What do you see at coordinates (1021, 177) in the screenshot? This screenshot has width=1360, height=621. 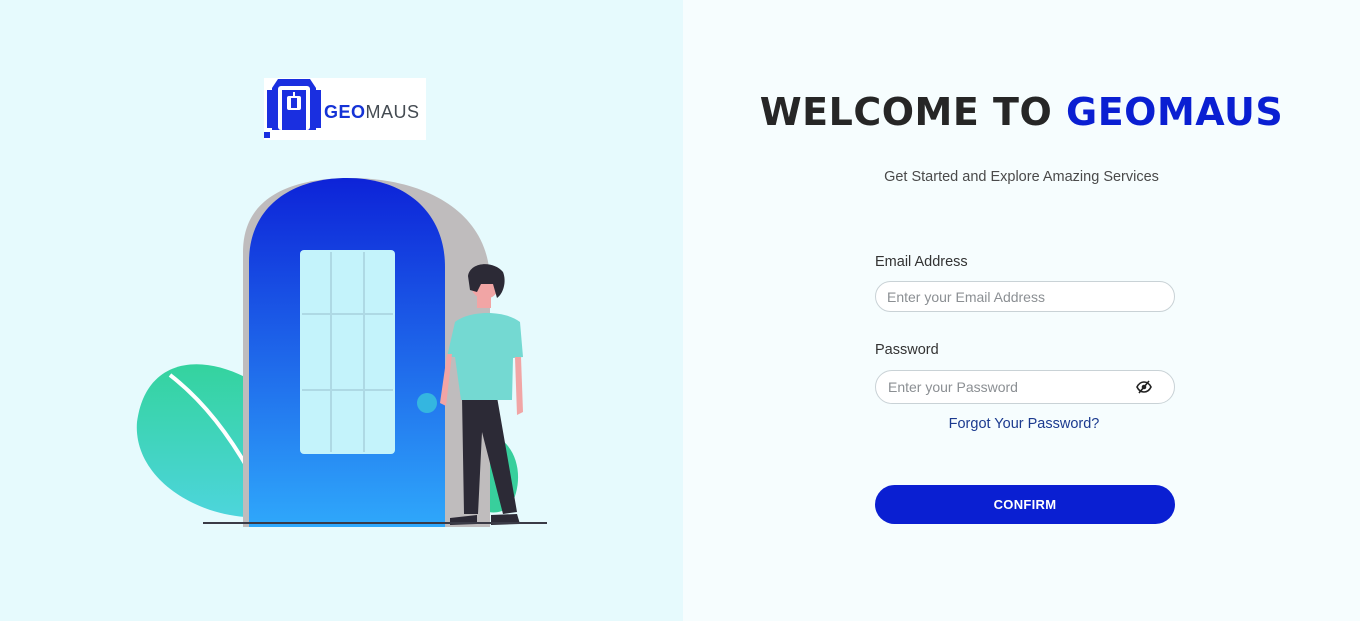 I see `welcome-subtitle: Get Started and Explore Amazing Services` at bounding box center [1021, 177].